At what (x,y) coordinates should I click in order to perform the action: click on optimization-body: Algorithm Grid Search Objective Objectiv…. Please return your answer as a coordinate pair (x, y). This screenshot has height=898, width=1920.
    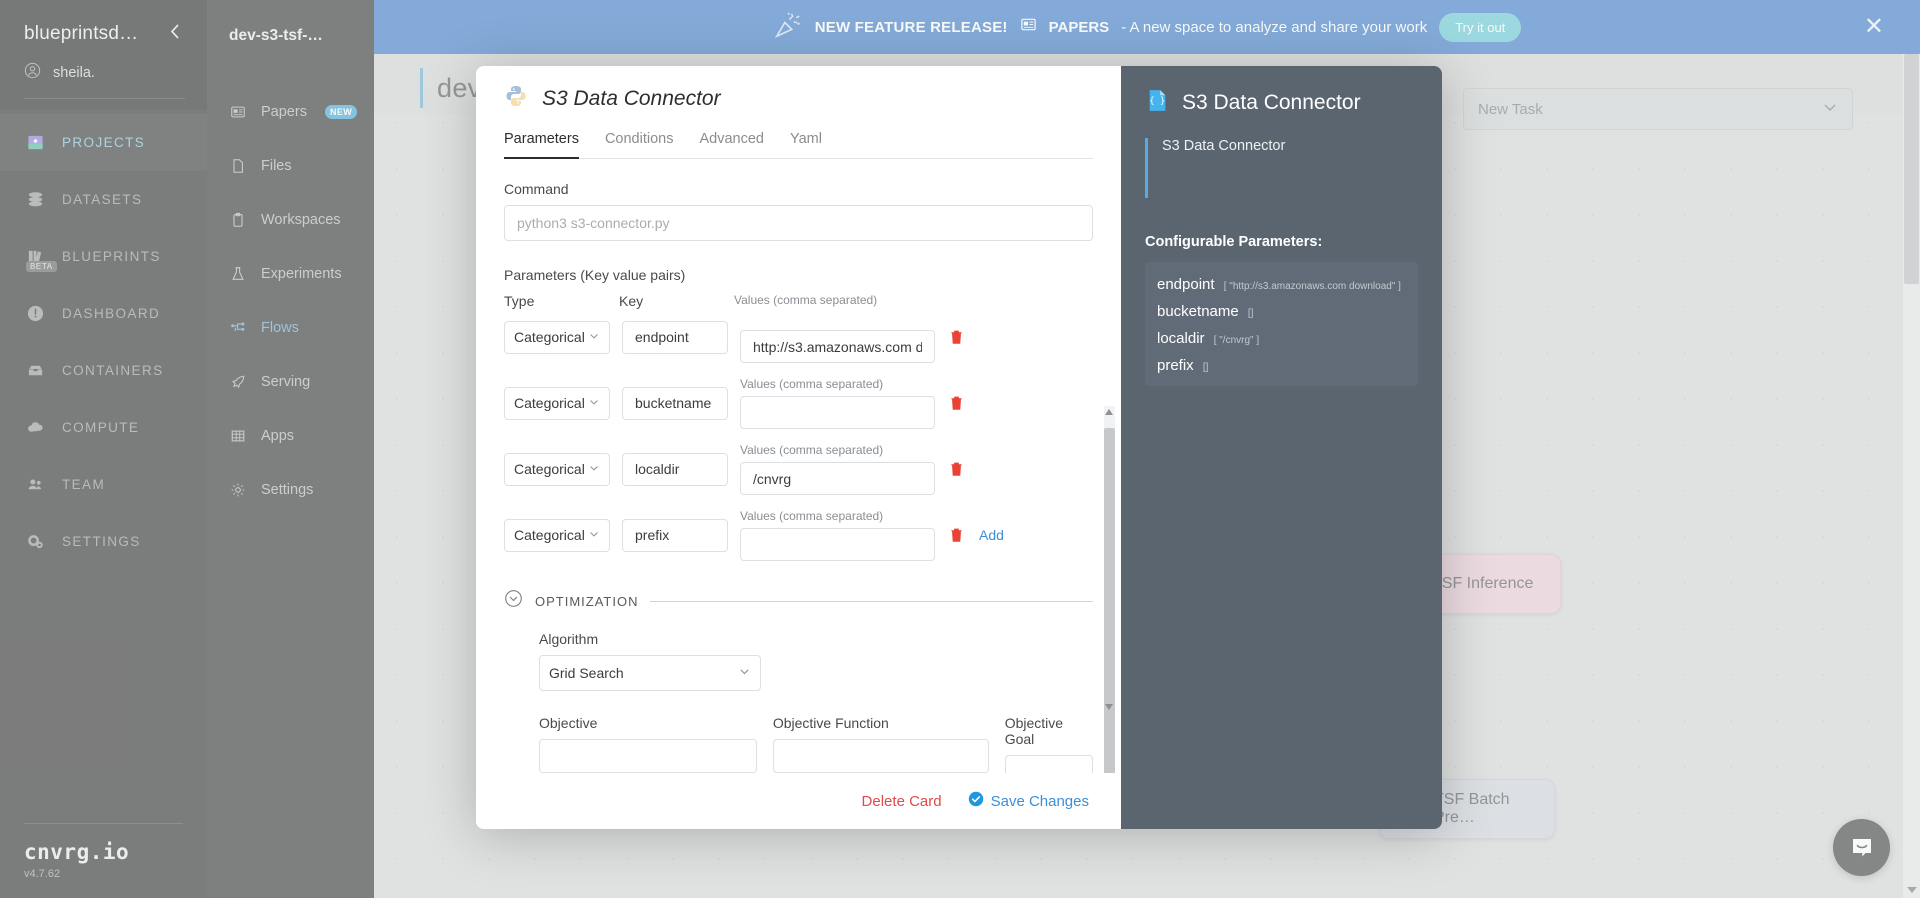
    Looking at the image, I should click on (798, 702).